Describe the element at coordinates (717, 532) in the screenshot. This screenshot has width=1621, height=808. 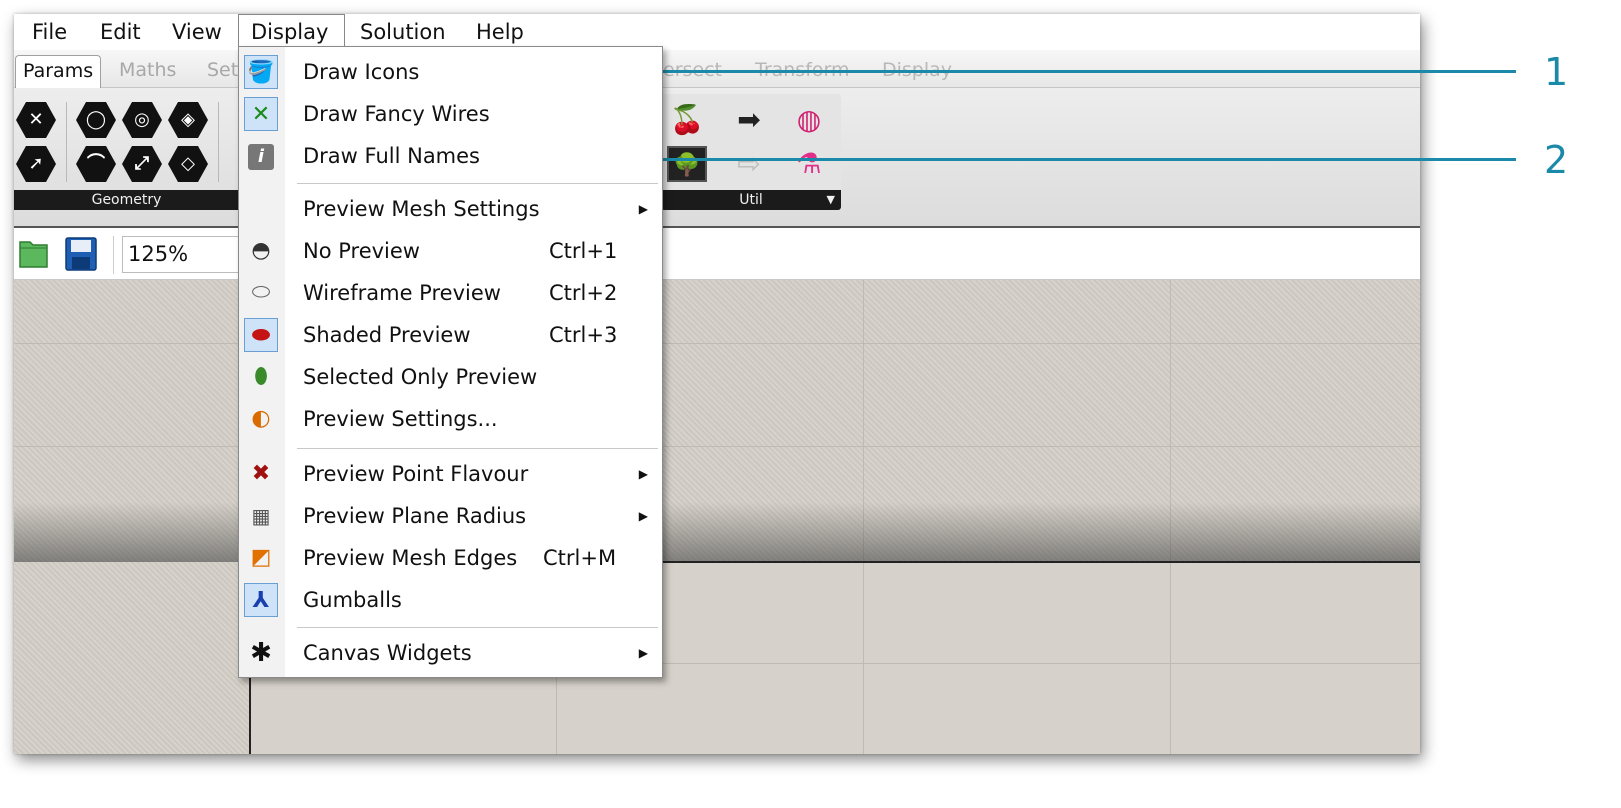
I see `canvas-shadow` at that location.